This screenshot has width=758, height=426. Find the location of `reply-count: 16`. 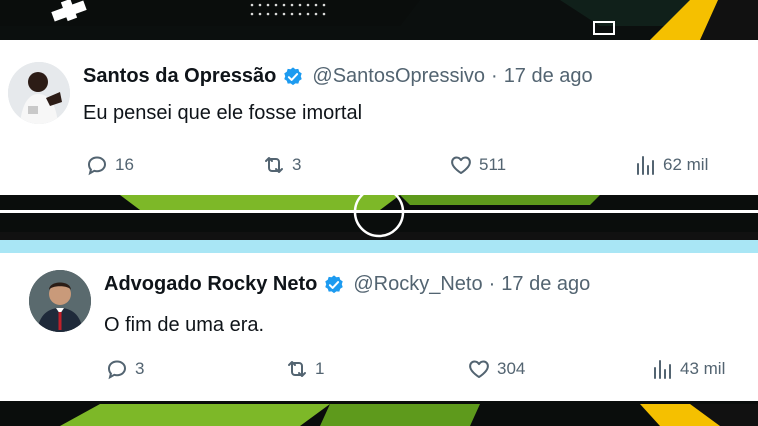

reply-count: 16 is located at coordinates (124, 164).